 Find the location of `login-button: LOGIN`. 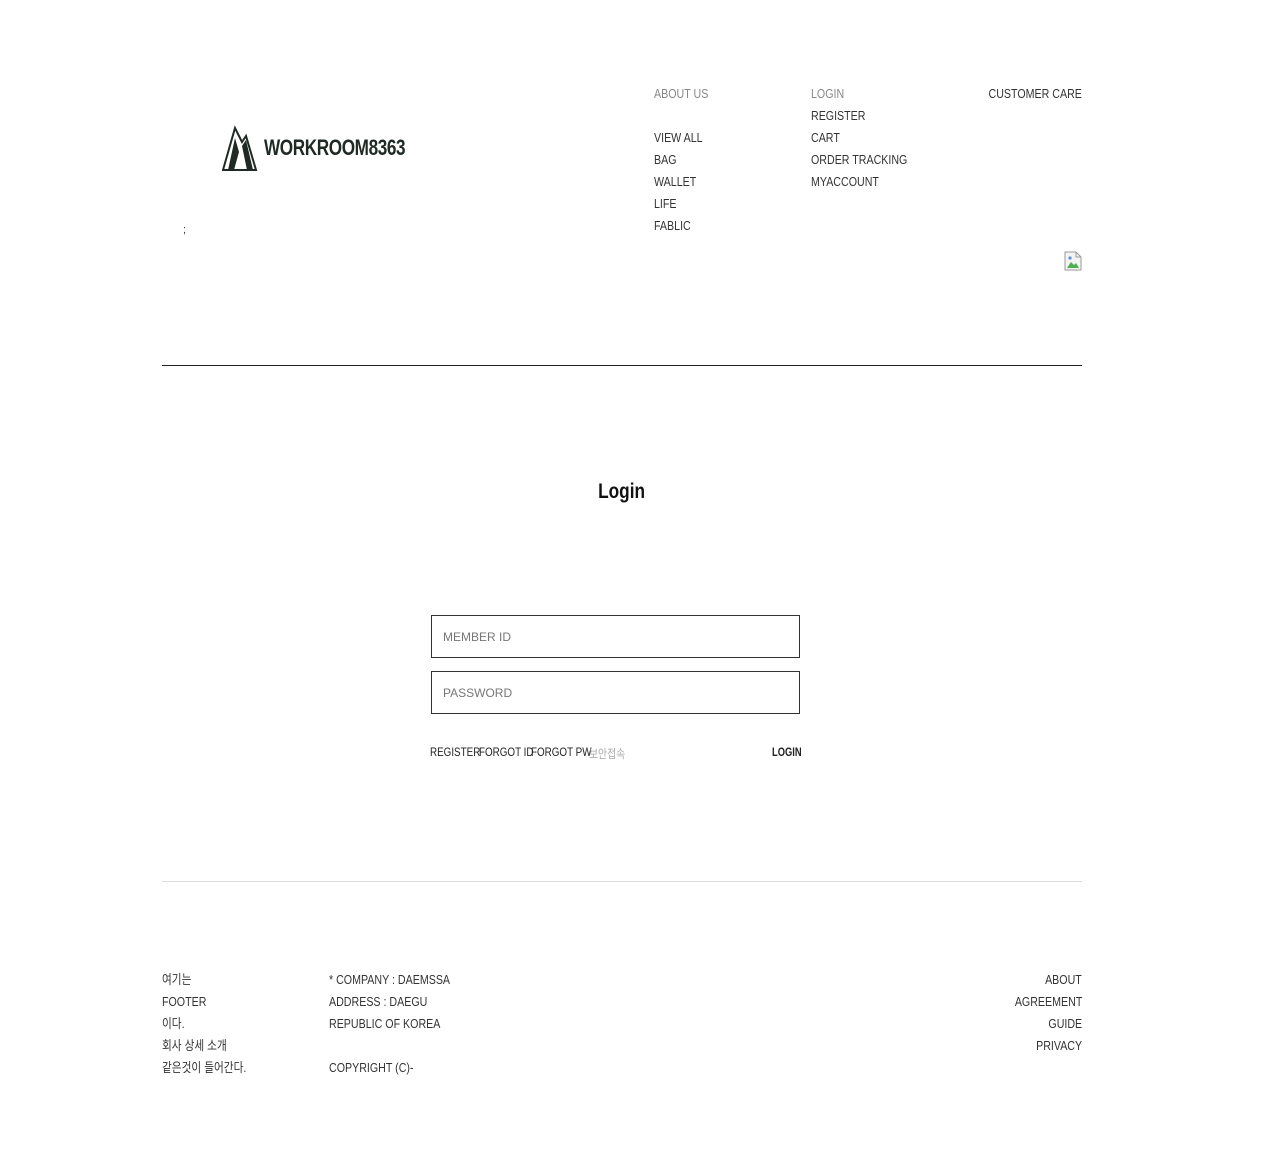

login-button: LOGIN is located at coordinates (791, 752).